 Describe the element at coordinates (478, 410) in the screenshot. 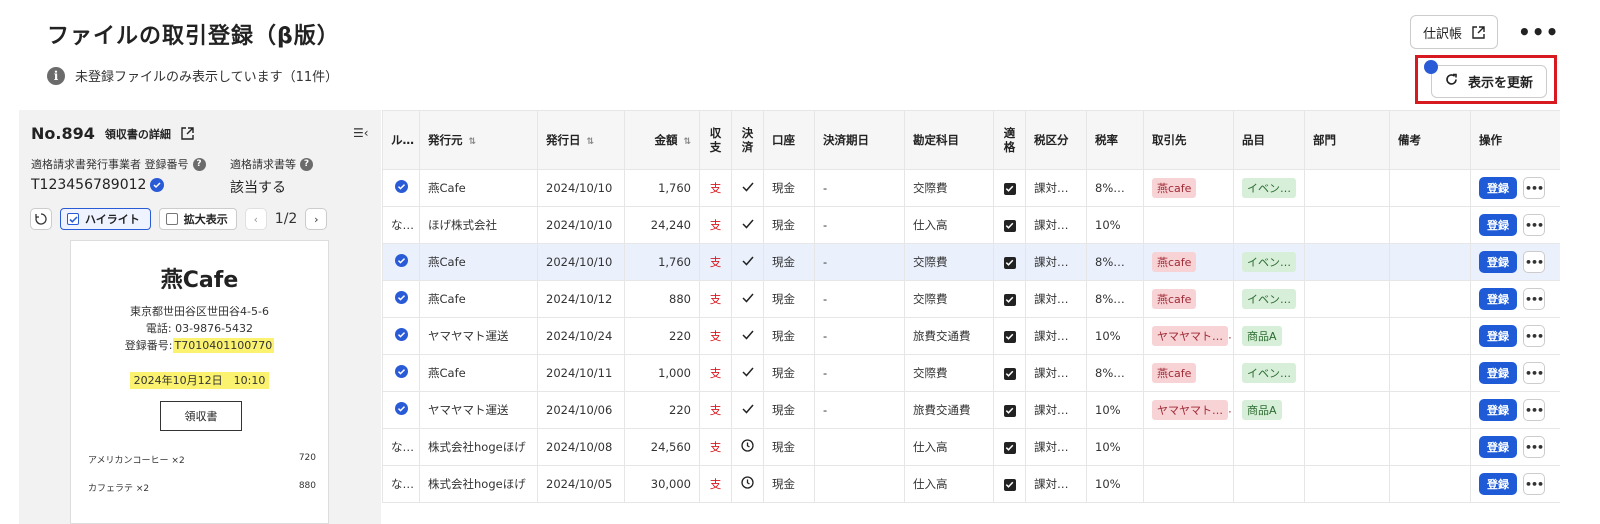

I see `issuer-cell: ヤマヤマト運送` at that location.